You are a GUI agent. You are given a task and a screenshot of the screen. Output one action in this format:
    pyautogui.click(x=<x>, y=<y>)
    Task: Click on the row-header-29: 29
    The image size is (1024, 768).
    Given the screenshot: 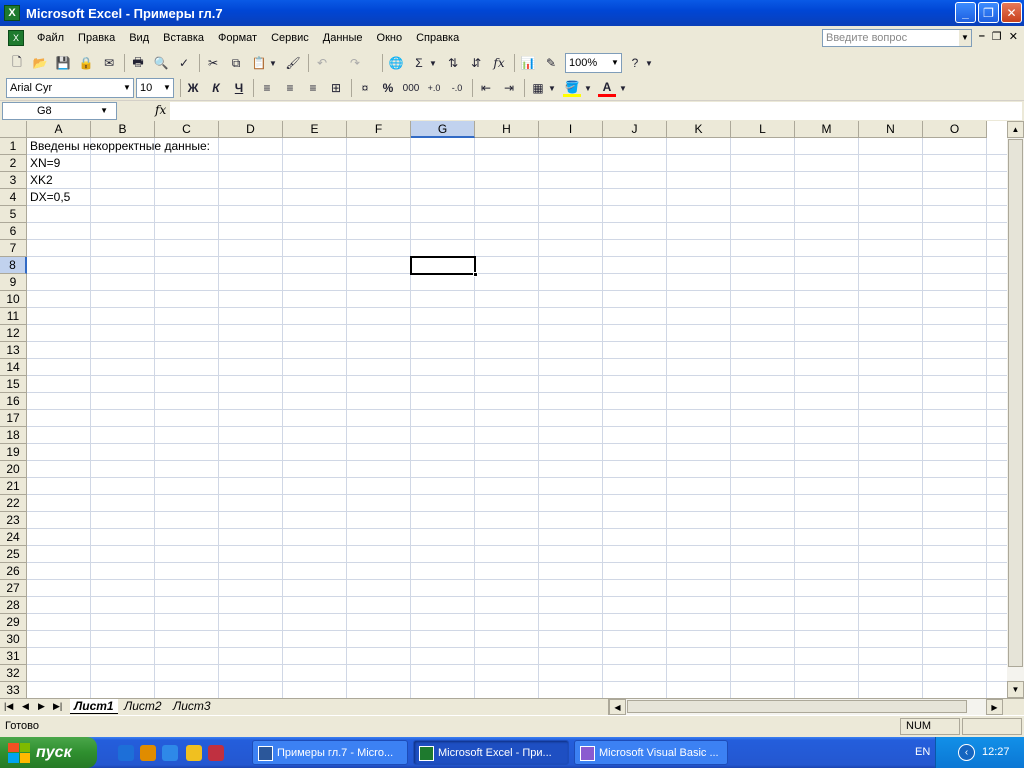 What is the action you would take?
    pyautogui.click(x=13, y=622)
    